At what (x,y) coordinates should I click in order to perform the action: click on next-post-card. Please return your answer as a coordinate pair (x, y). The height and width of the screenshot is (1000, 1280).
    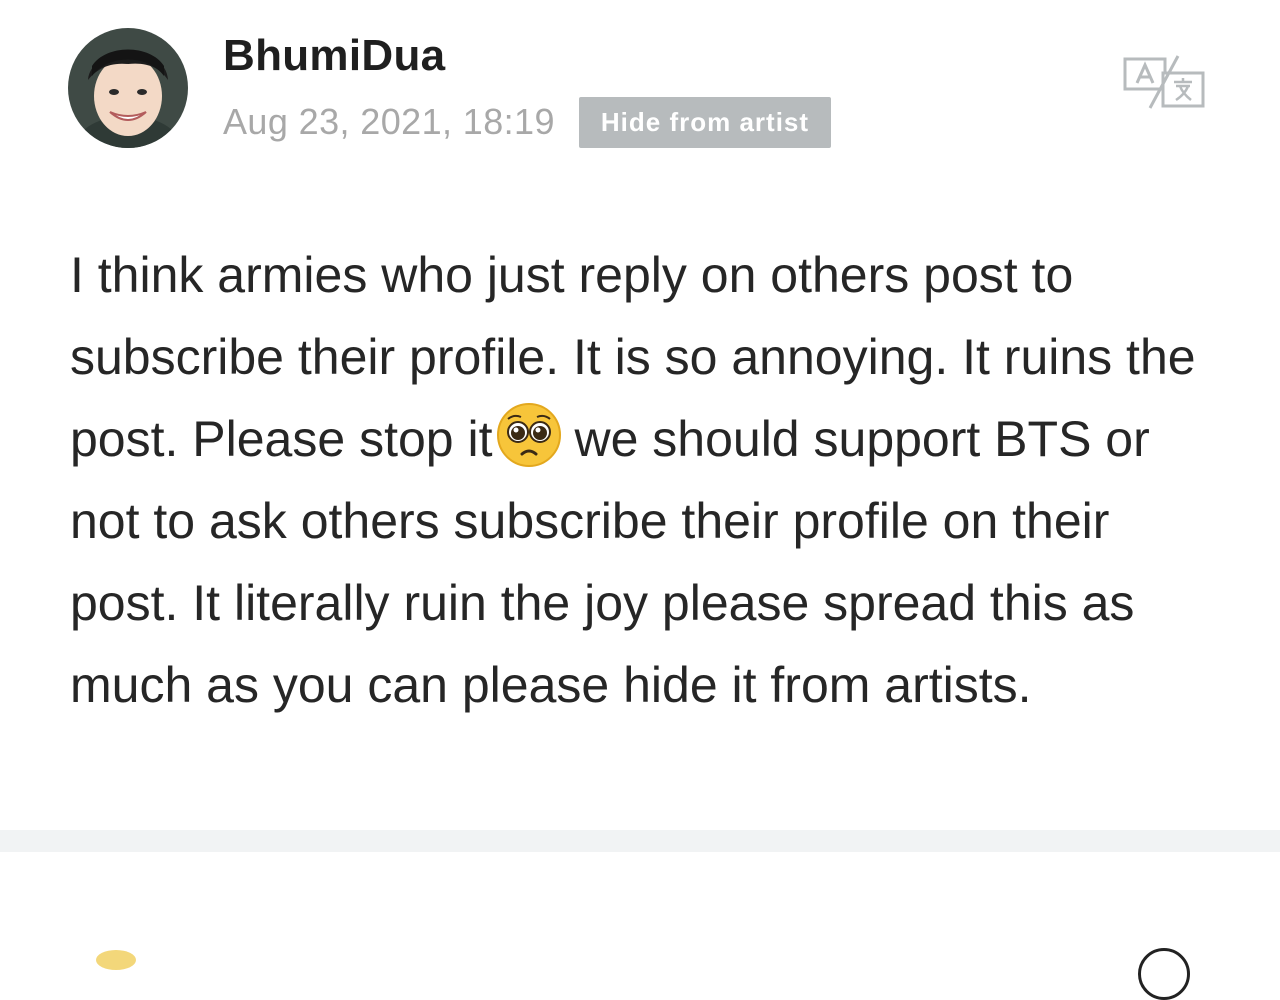
    Looking at the image, I should click on (640, 906).